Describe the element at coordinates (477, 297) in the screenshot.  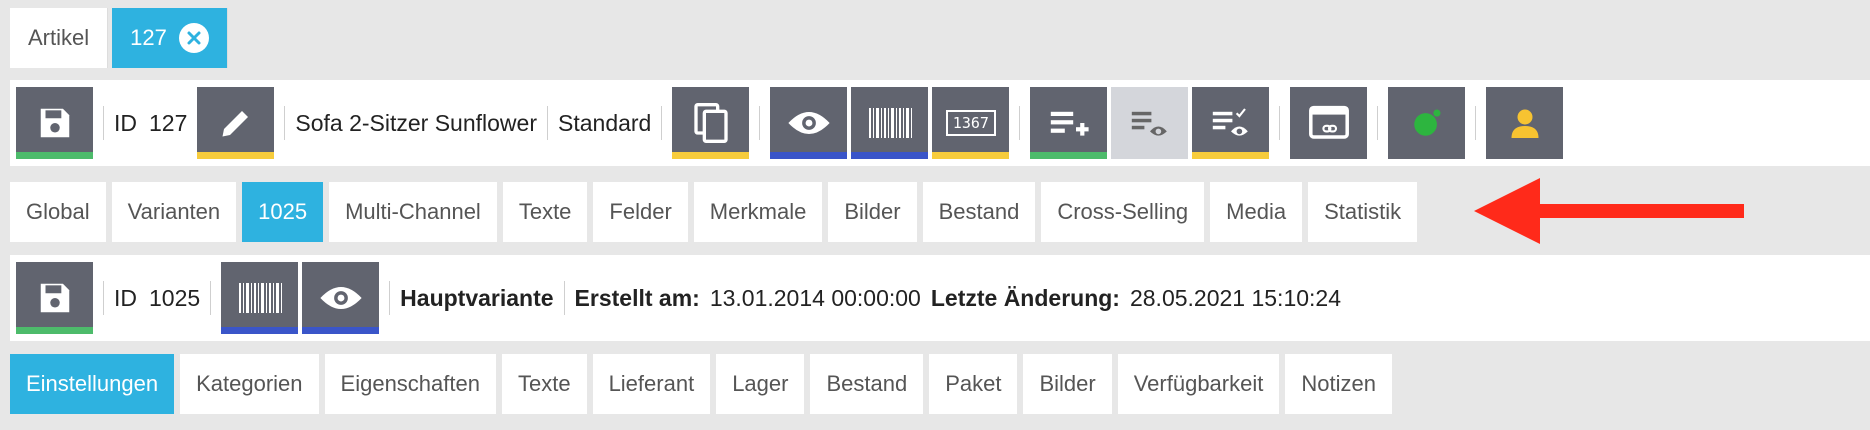
I see `variant-type: Hauptvariante` at that location.